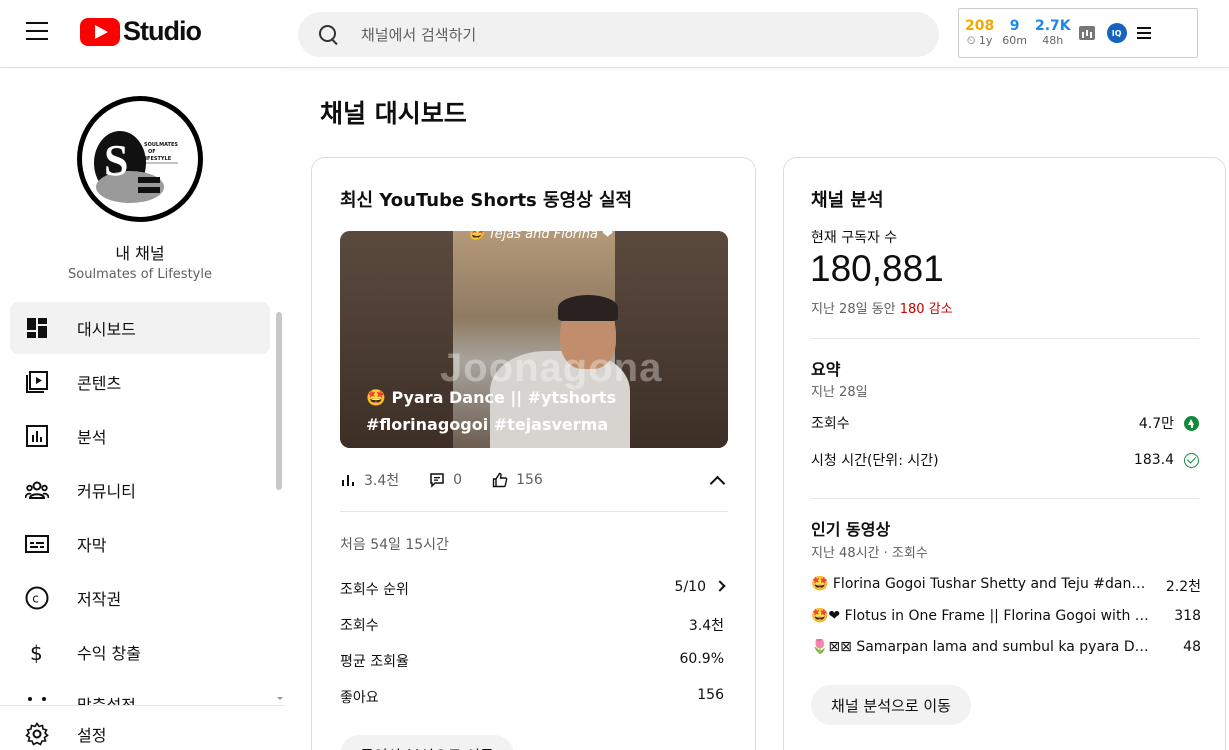 The height and width of the screenshot is (750, 1229). Describe the element at coordinates (394, 545) in the screenshot. I see `since-published: 처음 54일 15시간` at that location.